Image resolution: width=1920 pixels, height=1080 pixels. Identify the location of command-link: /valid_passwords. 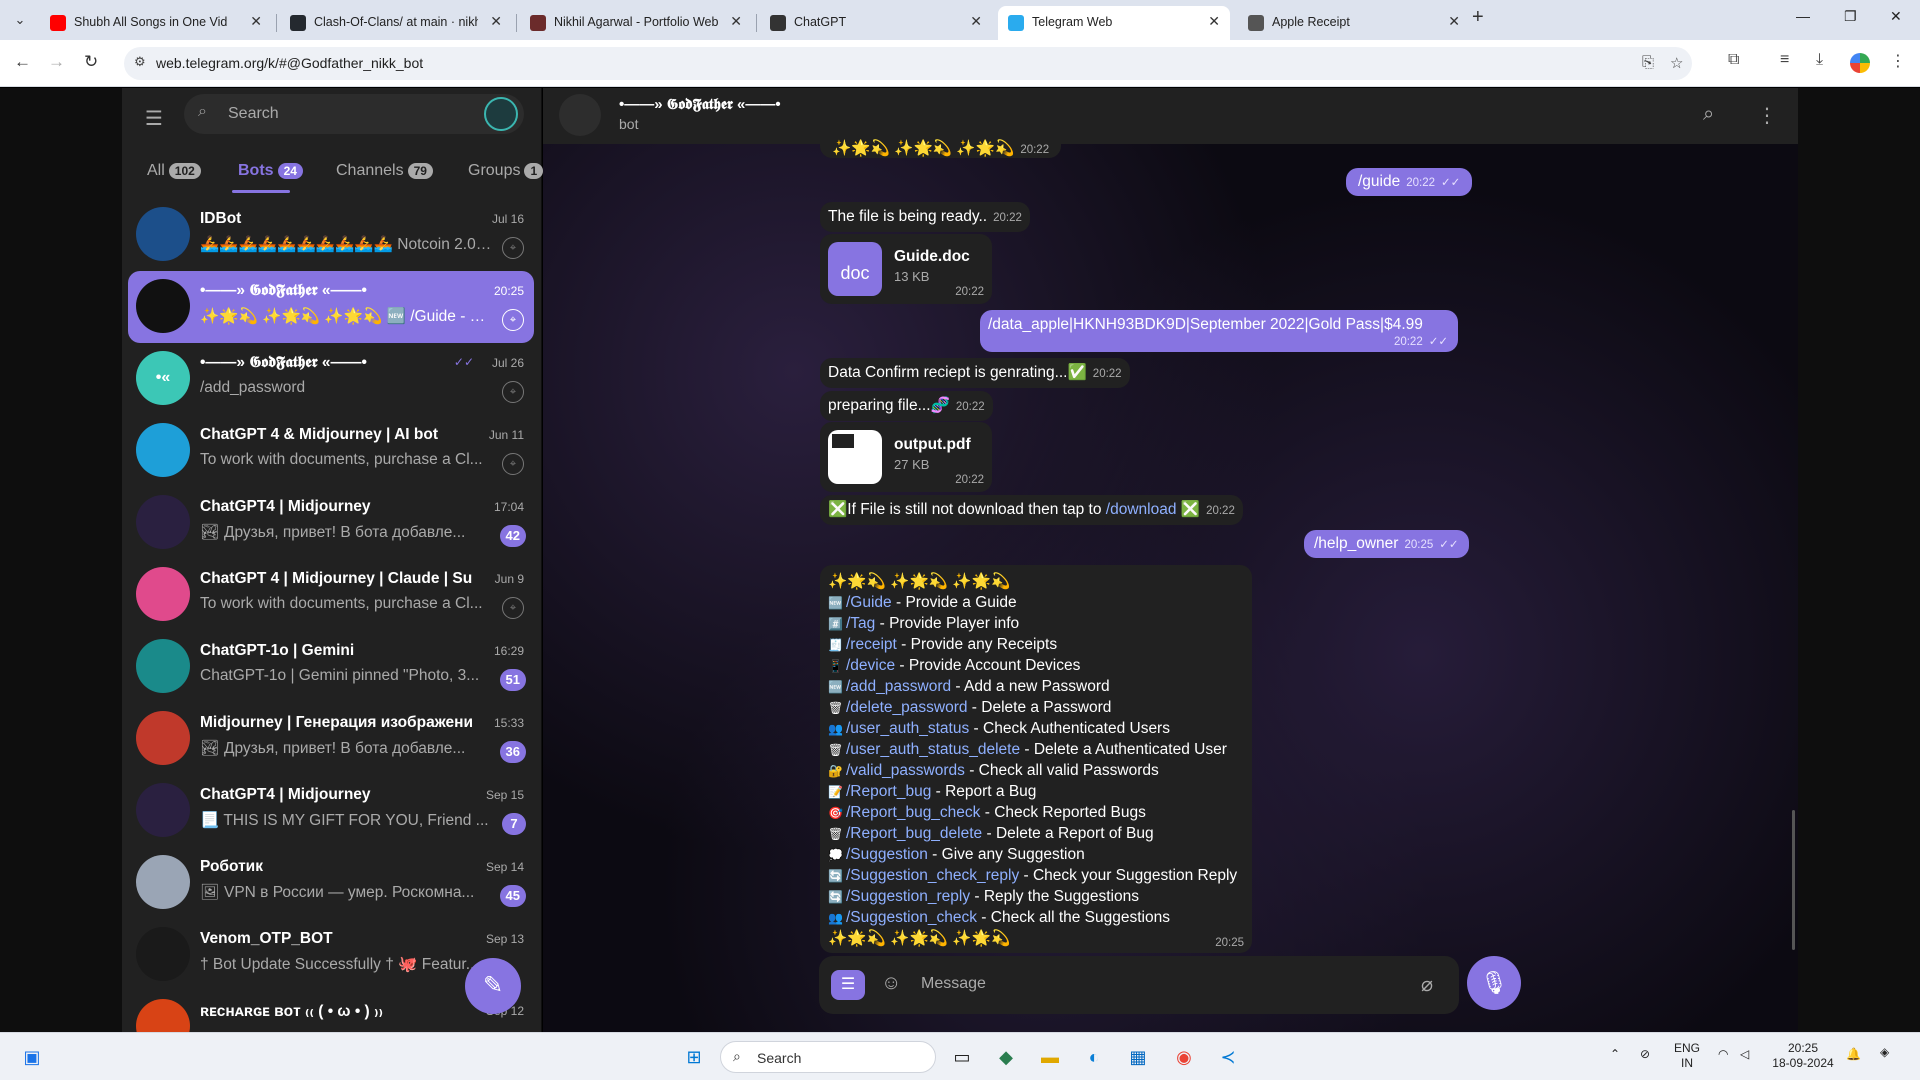
(905, 770).